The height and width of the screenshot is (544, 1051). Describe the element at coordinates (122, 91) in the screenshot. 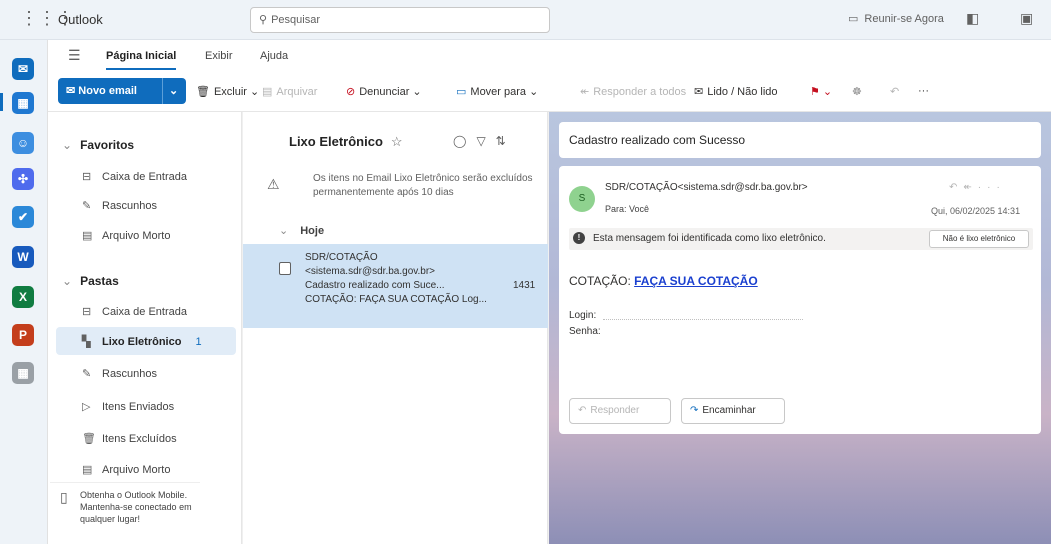

I see `new-email-button: ✉ Novo email ⌄` at that location.